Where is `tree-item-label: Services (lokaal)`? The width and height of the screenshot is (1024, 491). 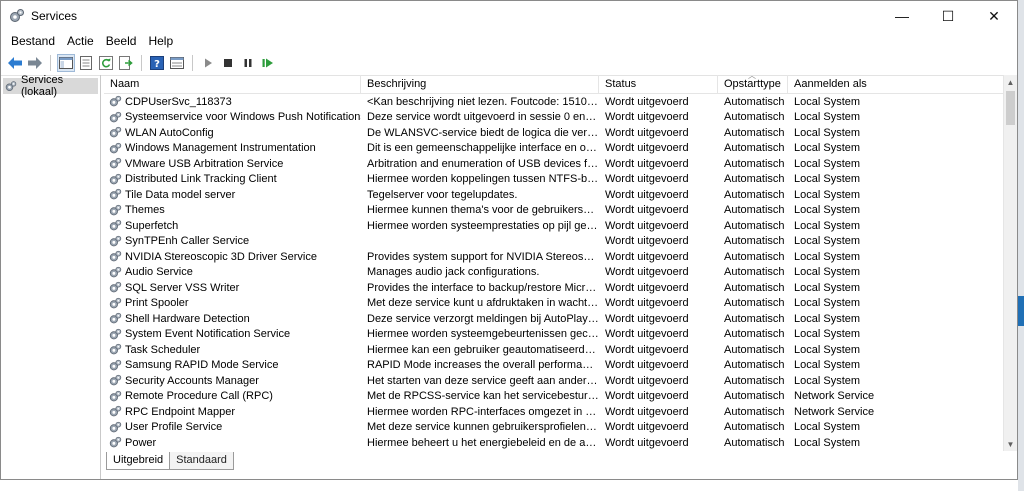 tree-item-label: Services (lokaal) is located at coordinates (42, 86).